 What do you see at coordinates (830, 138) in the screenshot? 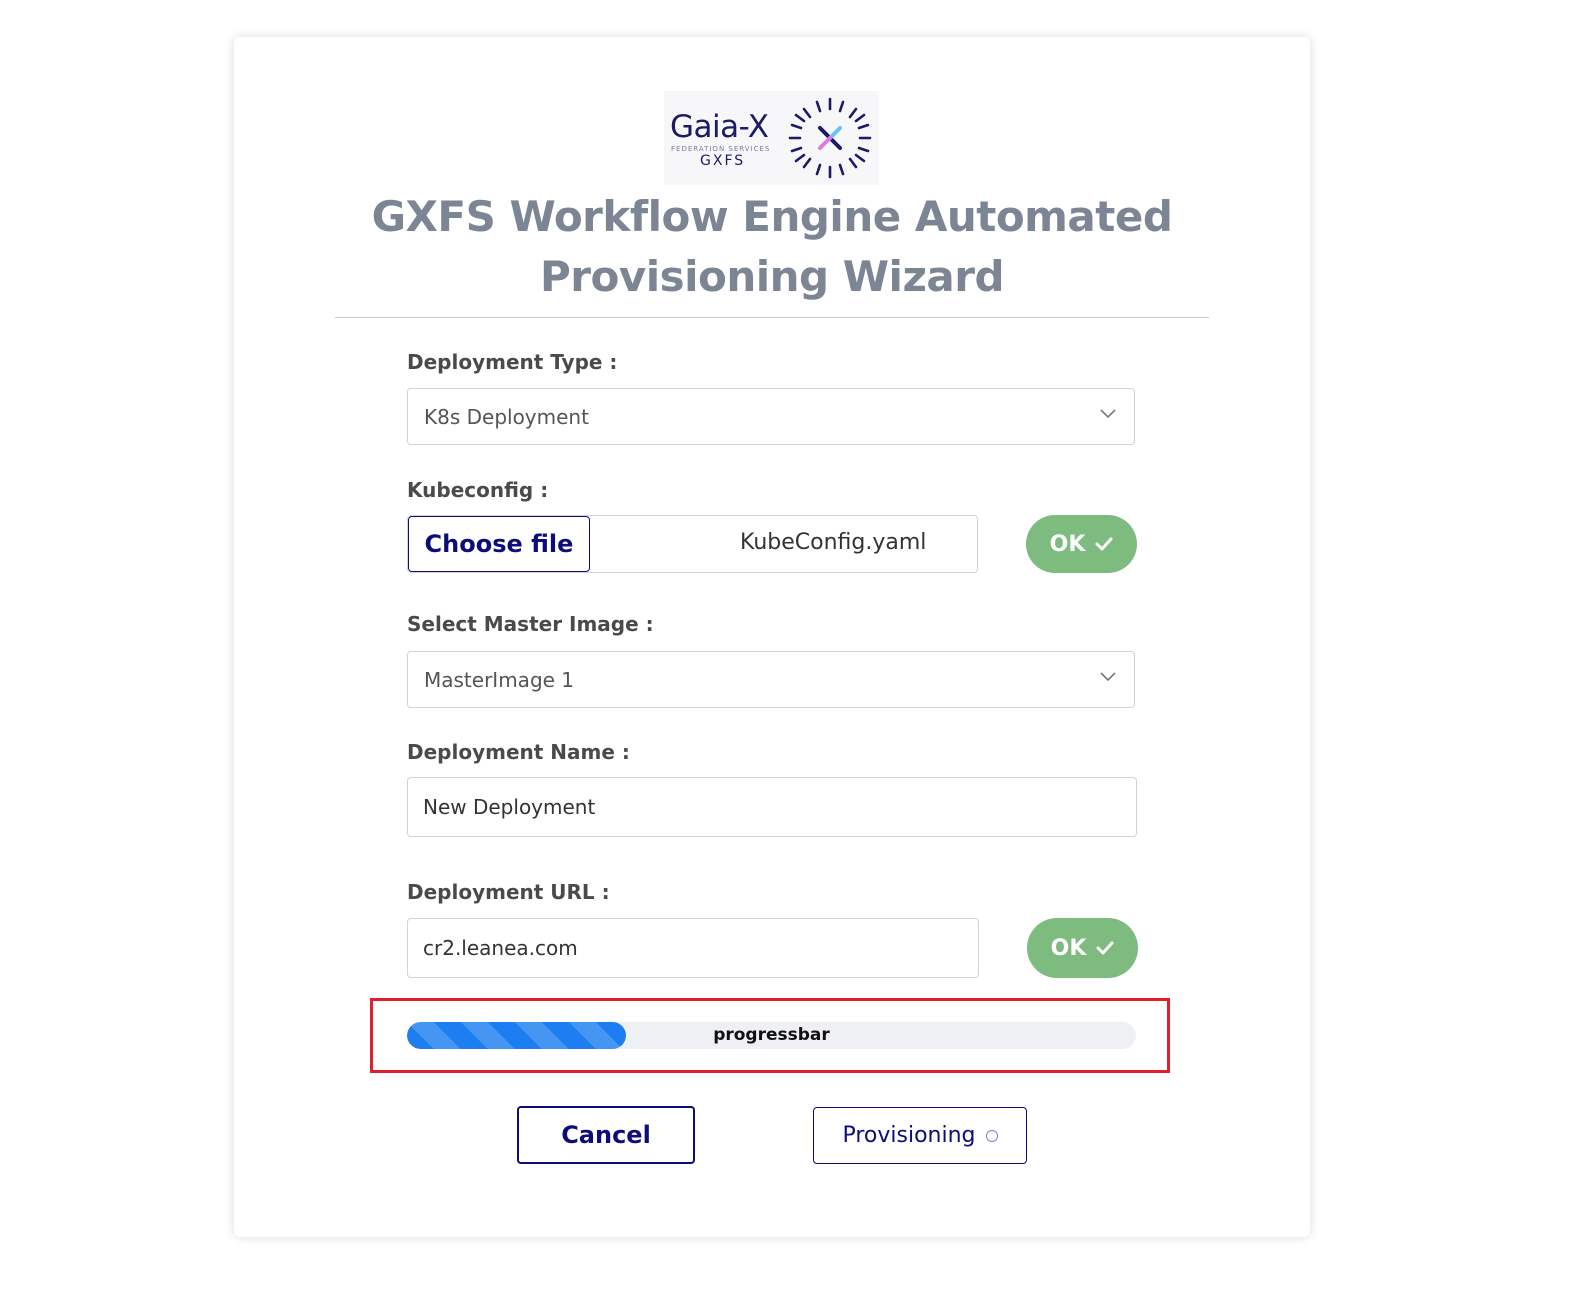
I see `starburst-icon` at bounding box center [830, 138].